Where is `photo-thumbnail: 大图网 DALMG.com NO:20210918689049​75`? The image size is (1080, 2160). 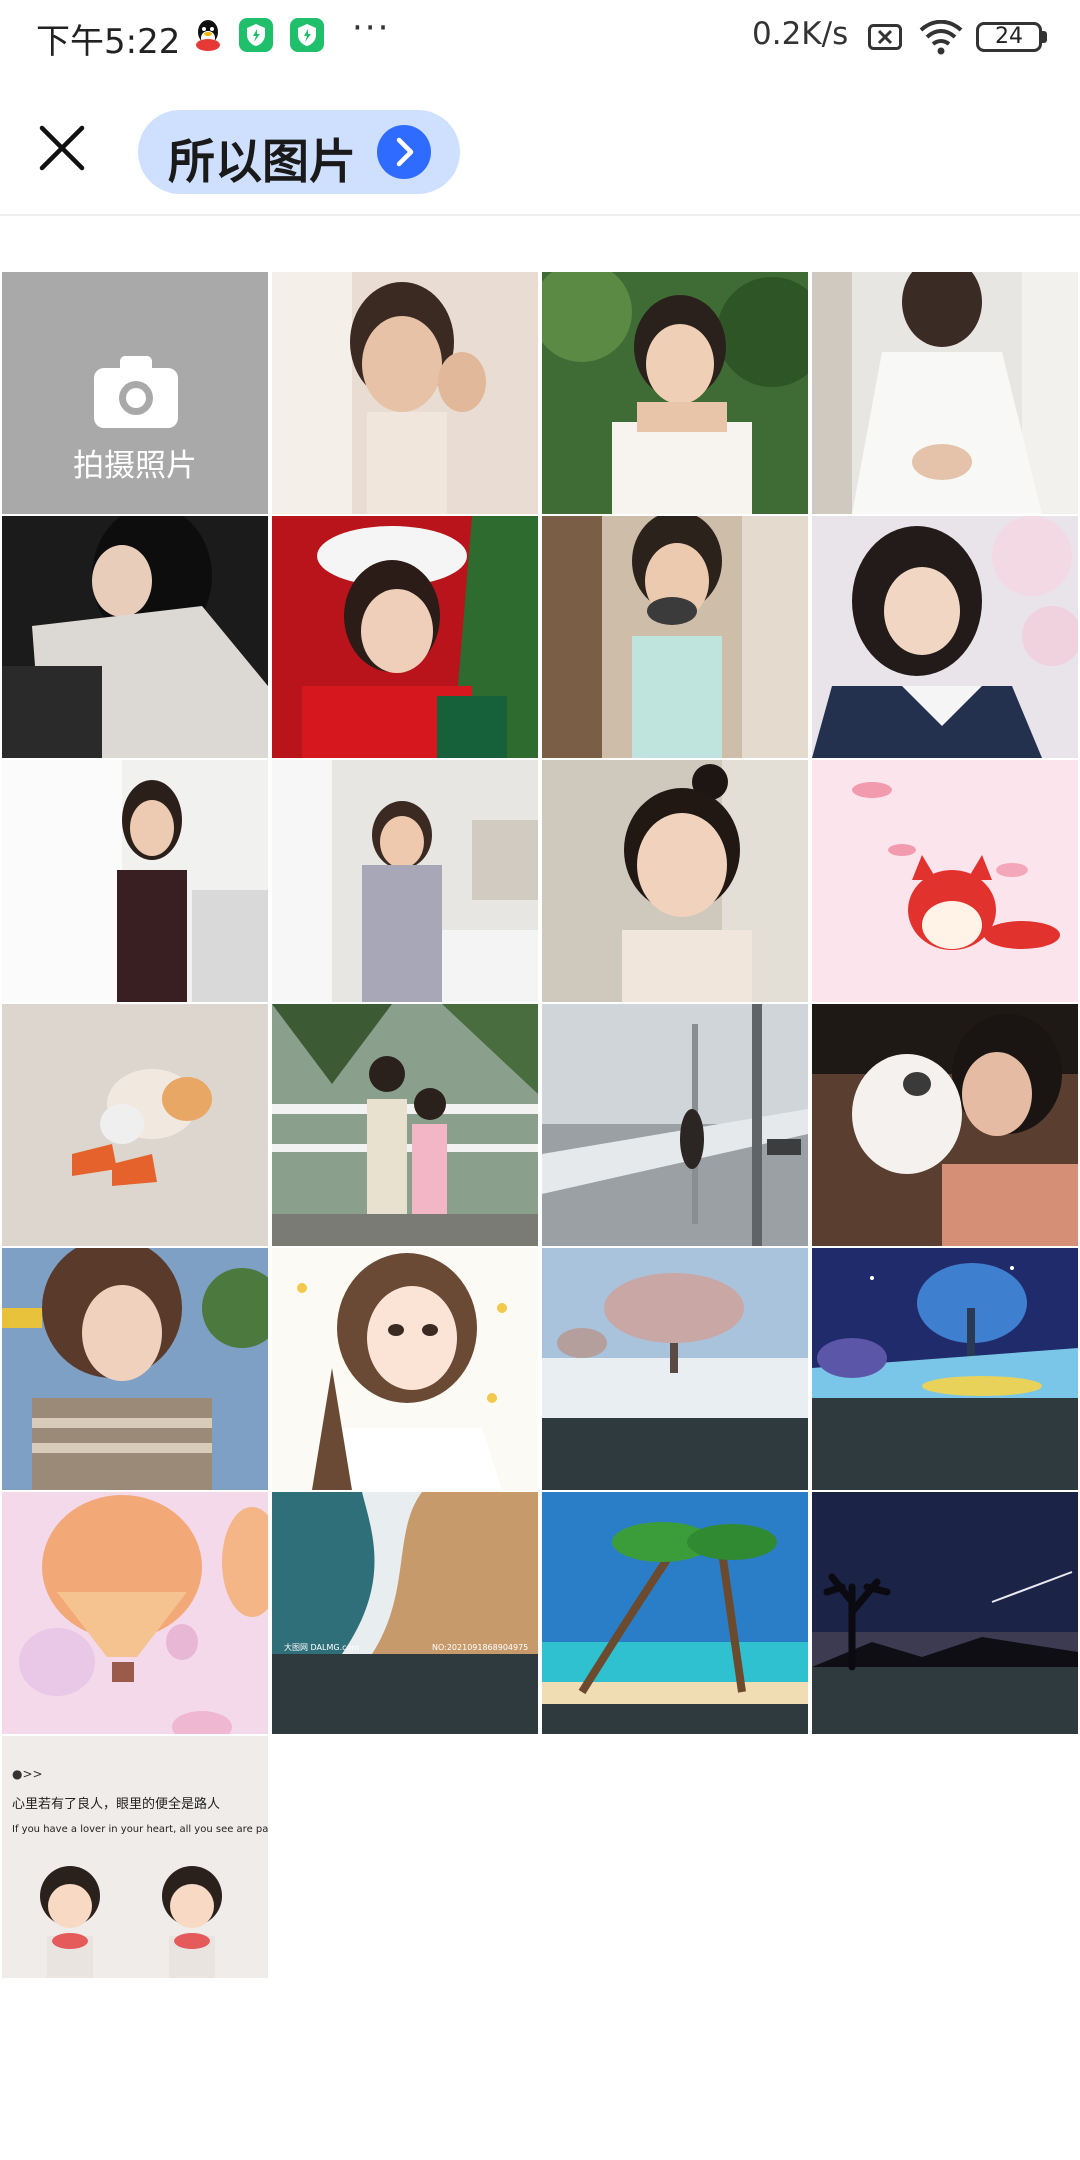
photo-thumbnail: 大图网 DALMG.com NO:20210918689049​75 is located at coordinates (405, 1613).